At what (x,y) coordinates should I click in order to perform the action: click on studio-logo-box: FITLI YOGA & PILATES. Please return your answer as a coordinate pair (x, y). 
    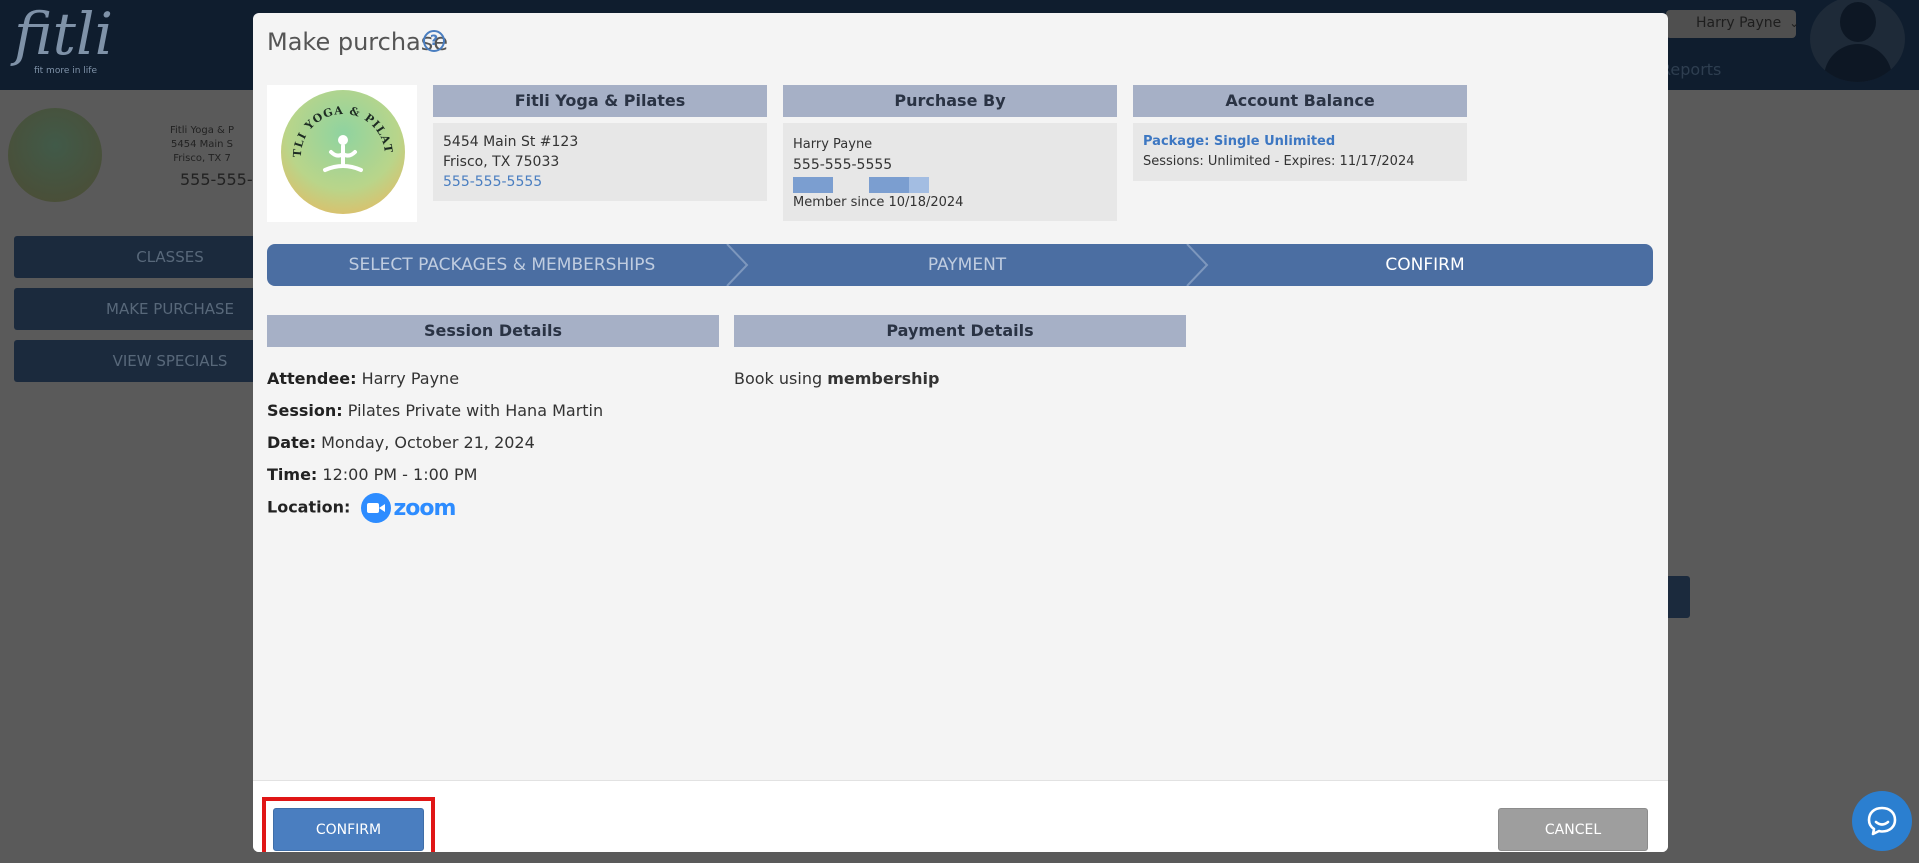
    Looking at the image, I should click on (342, 153).